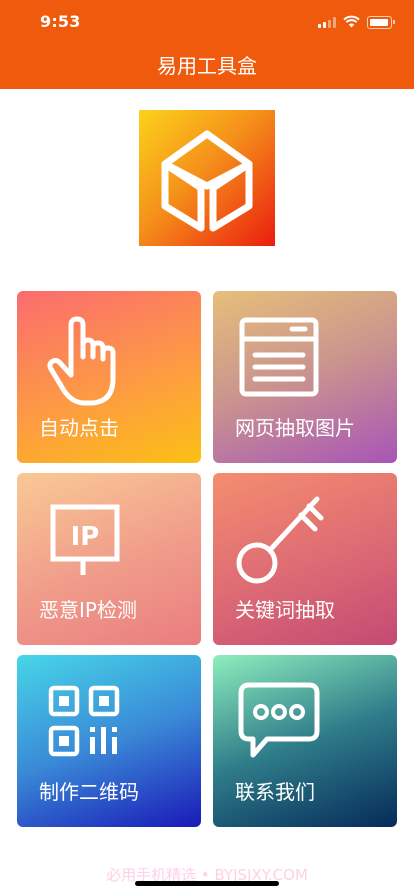 The height and width of the screenshot is (896, 414). I want to click on tile-keyword-extract: 关键词抽取, so click(305, 559).